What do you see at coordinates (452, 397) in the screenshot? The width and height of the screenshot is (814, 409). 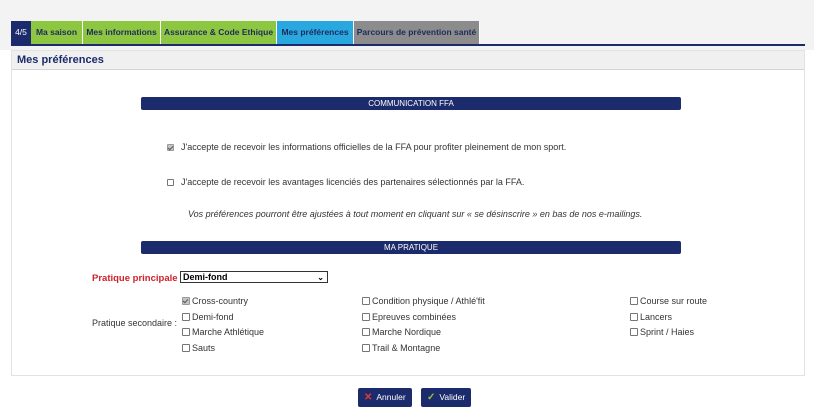 I see `validate-label: Valider` at bounding box center [452, 397].